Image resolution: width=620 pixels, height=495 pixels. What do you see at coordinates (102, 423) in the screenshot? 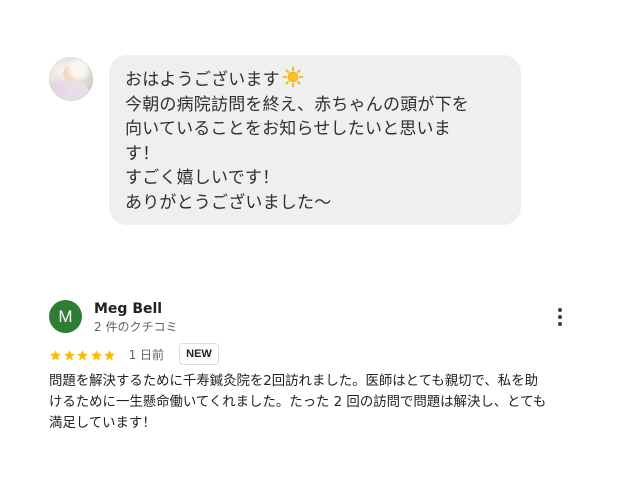
I see `review-text-line: 満足しています！` at bounding box center [102, 423].